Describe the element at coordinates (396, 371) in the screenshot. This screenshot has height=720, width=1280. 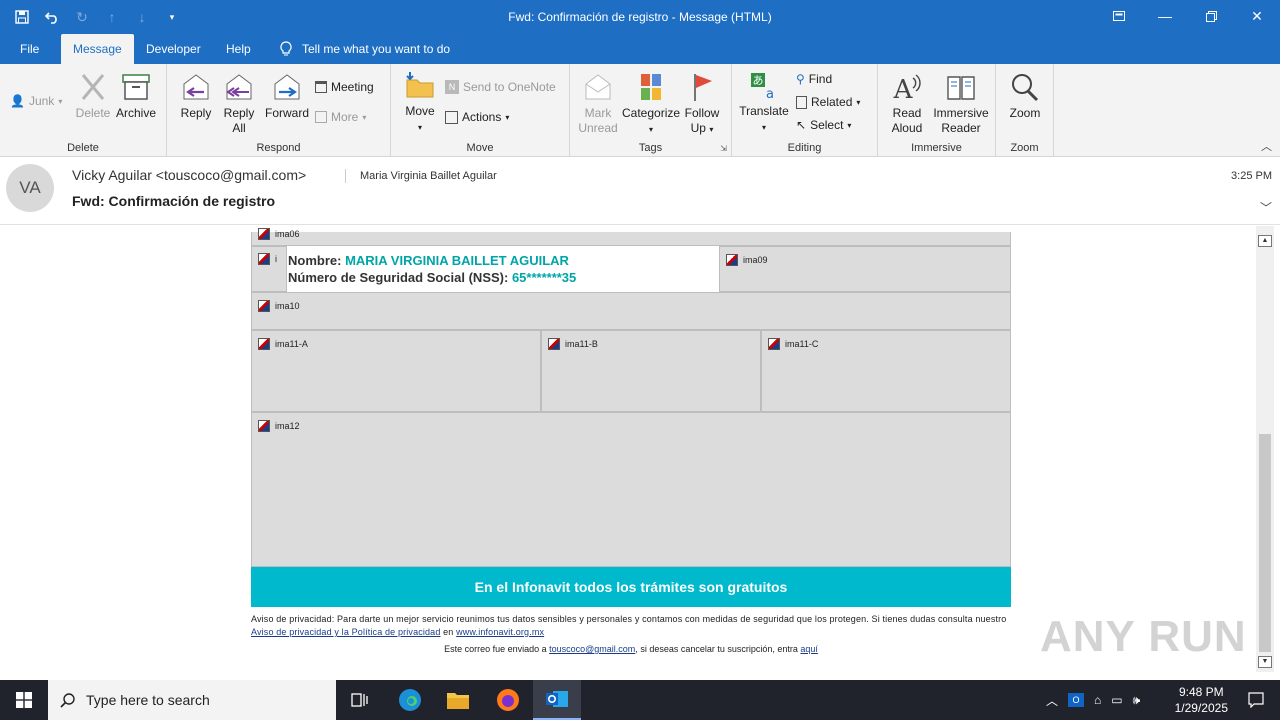
I see `image-placeholder-ima11-a: ima11-A` at that location.